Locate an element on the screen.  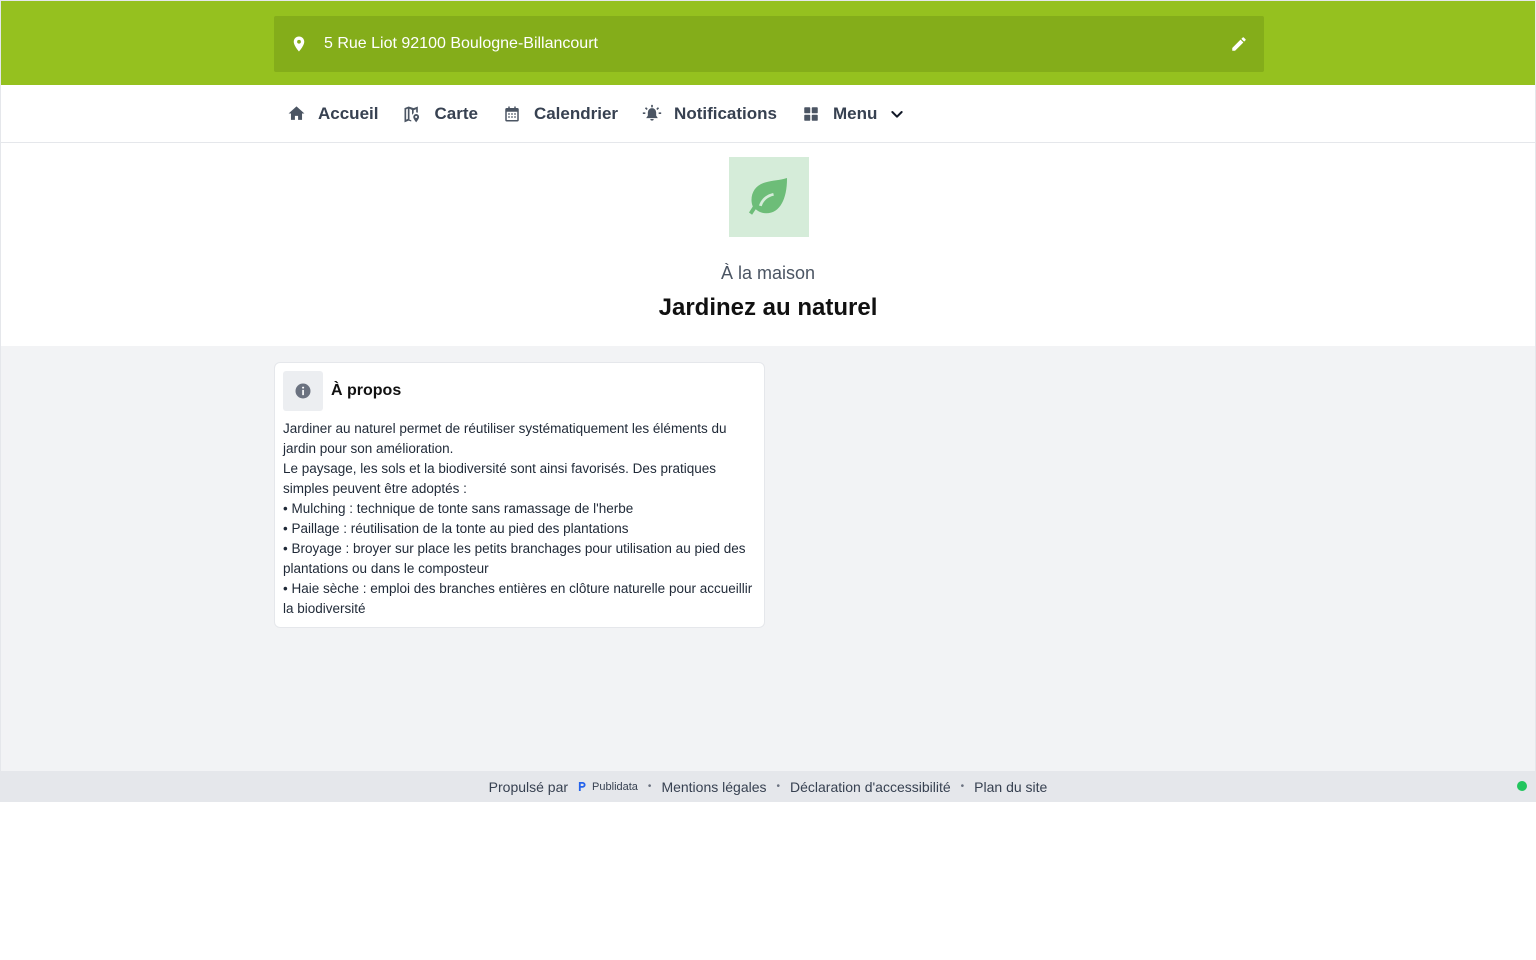
page-subtitle: À la maison is located at coordinates (768, 273).